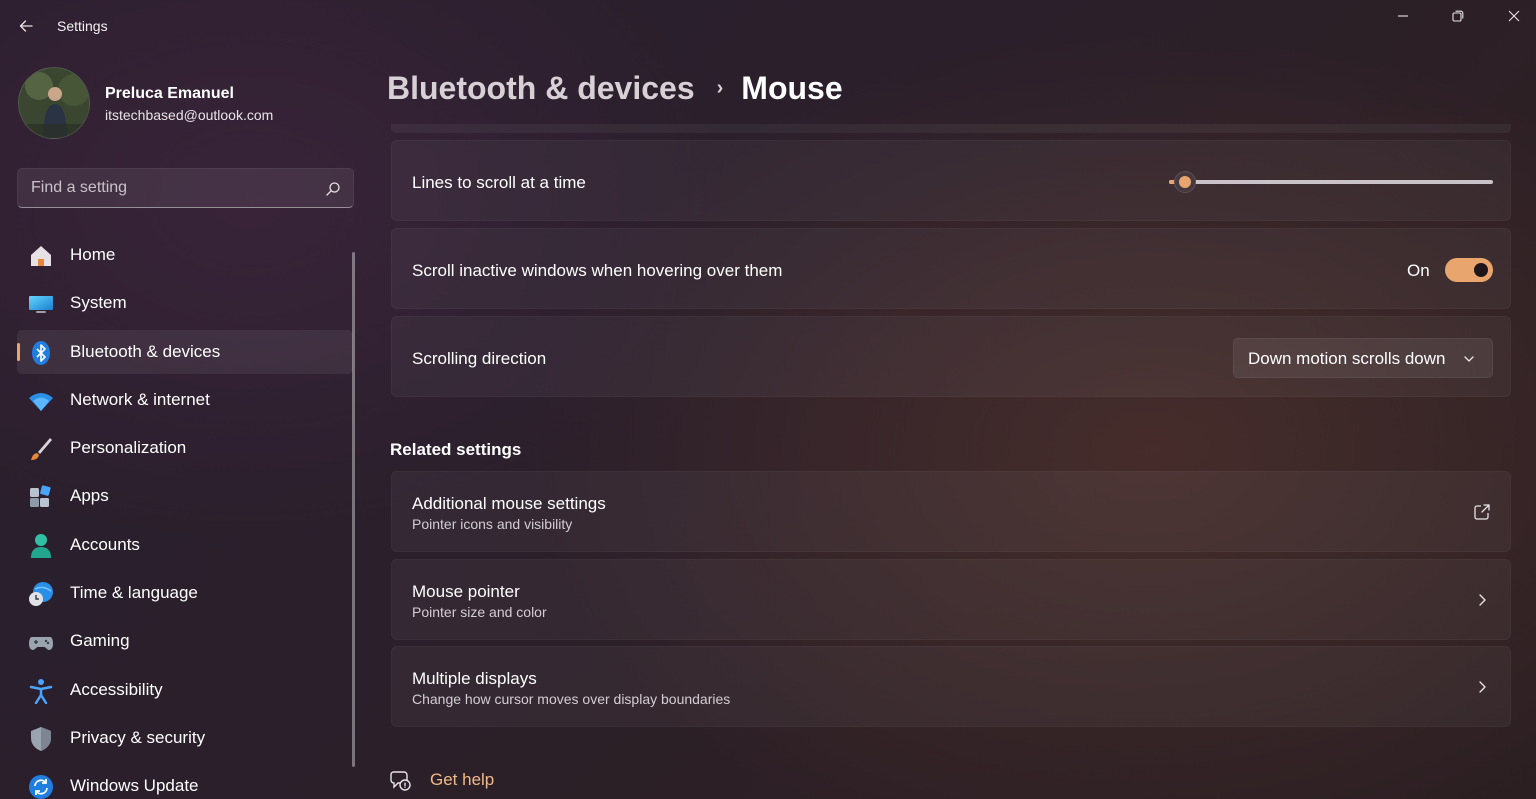 This screenshot has width=1536, height=799. Describe the element at coordinates (140, 399) in the screenshot. I see `sidebar-item-label: Network & internet` at that location.